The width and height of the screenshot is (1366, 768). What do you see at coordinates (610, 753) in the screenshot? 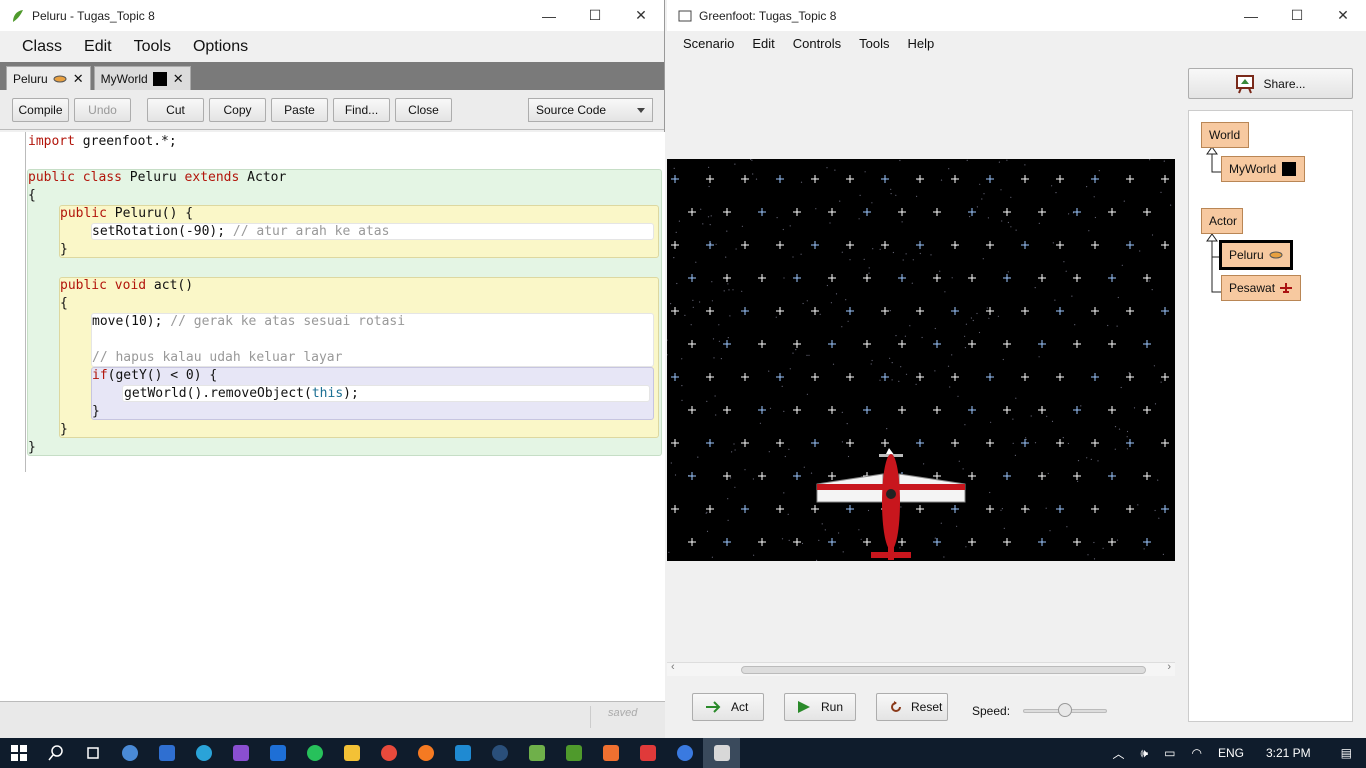
I see `xampp-icon` at bounding box center [610, 753].